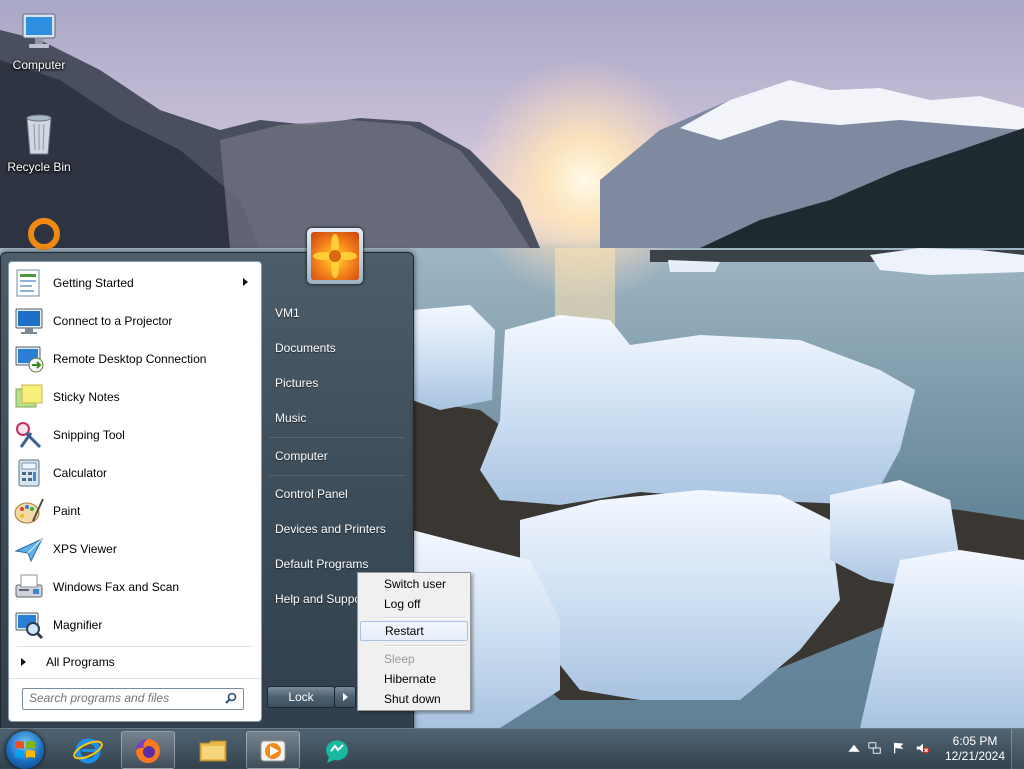 Image resolution: width=1024 pixels, height=769 pixels. What do you see at coordinates (29, 473) in the screenshot?
I see `calculator-icon` at bounding box center [29, 473].